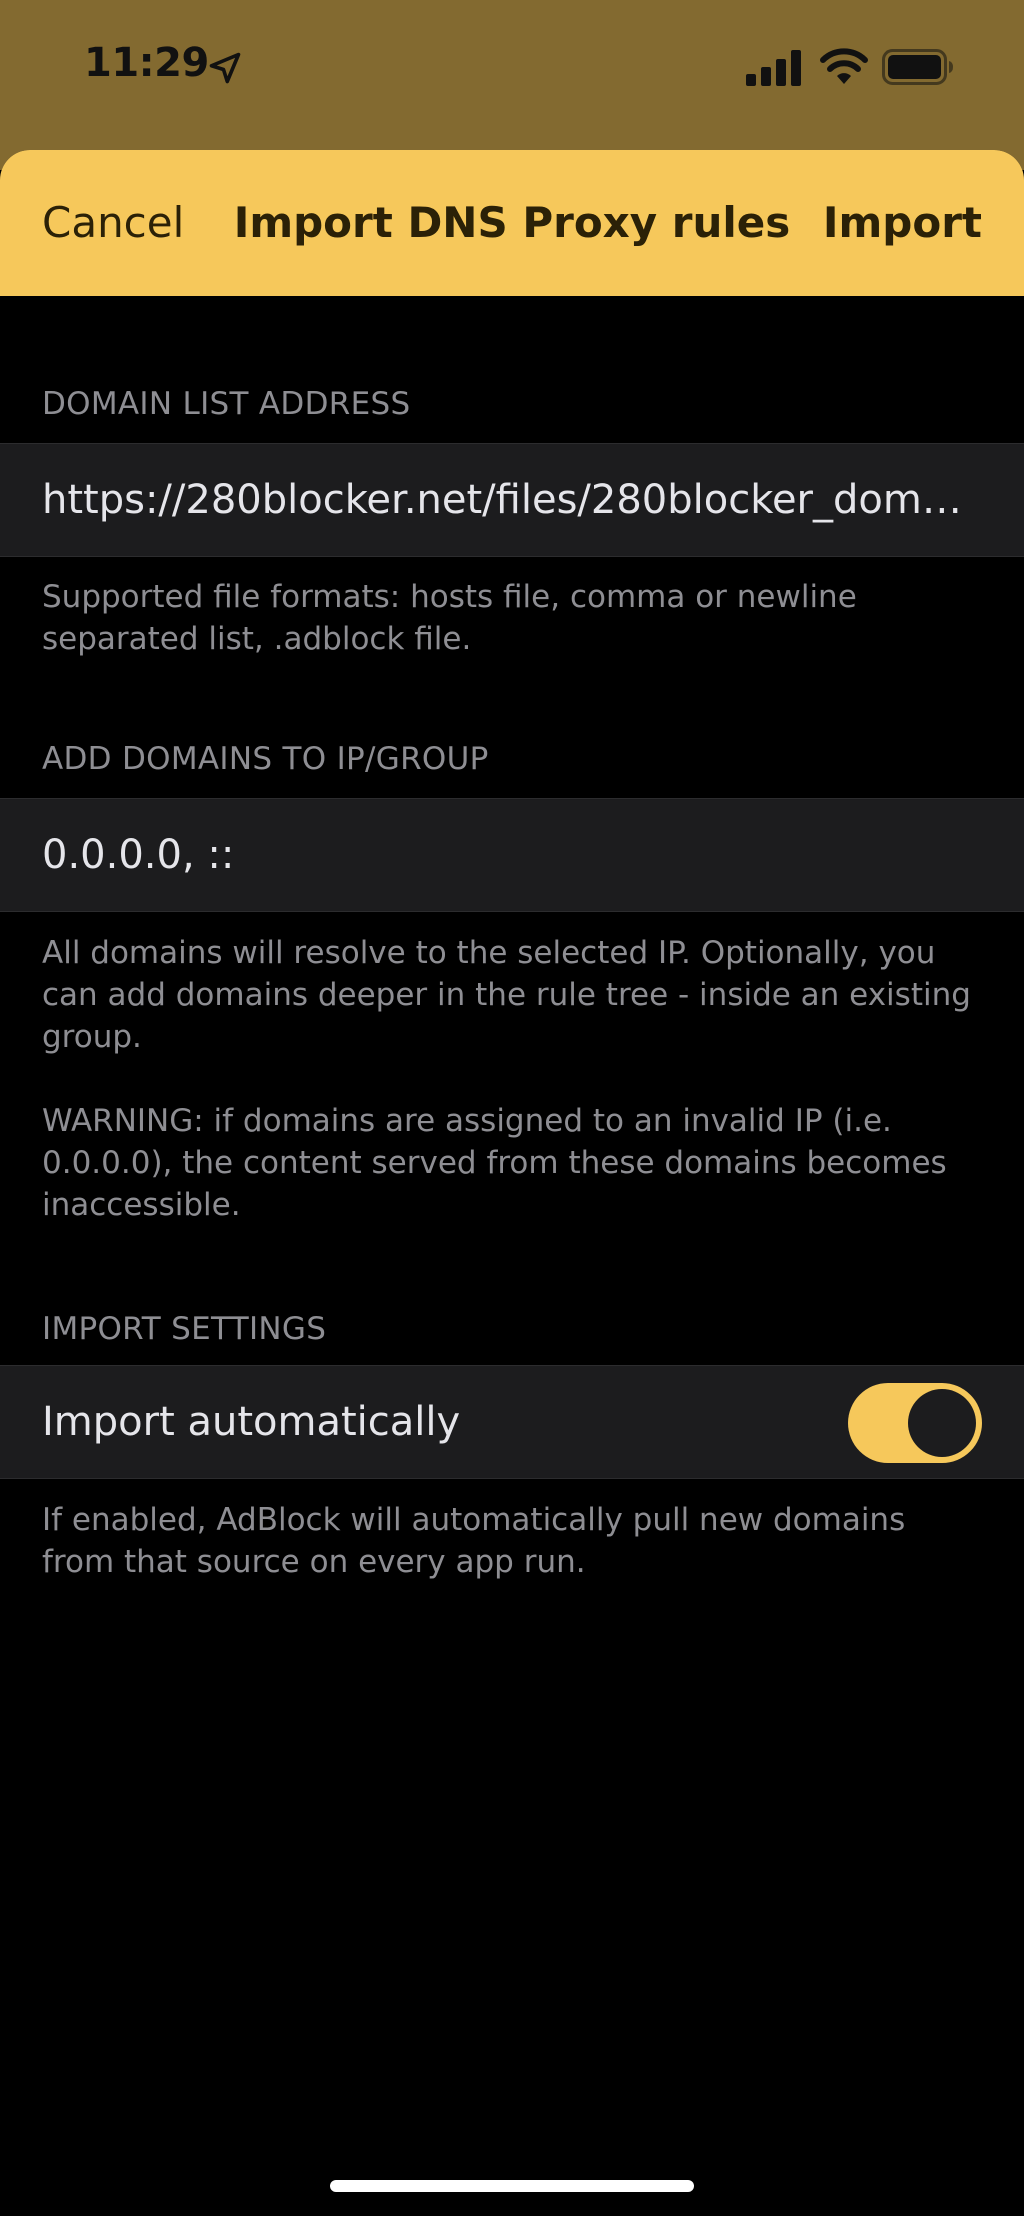 Image resolution: width=1024 pixels, height=2216 pixels. I want to click on location-arrow-icon, so click(225, 68).